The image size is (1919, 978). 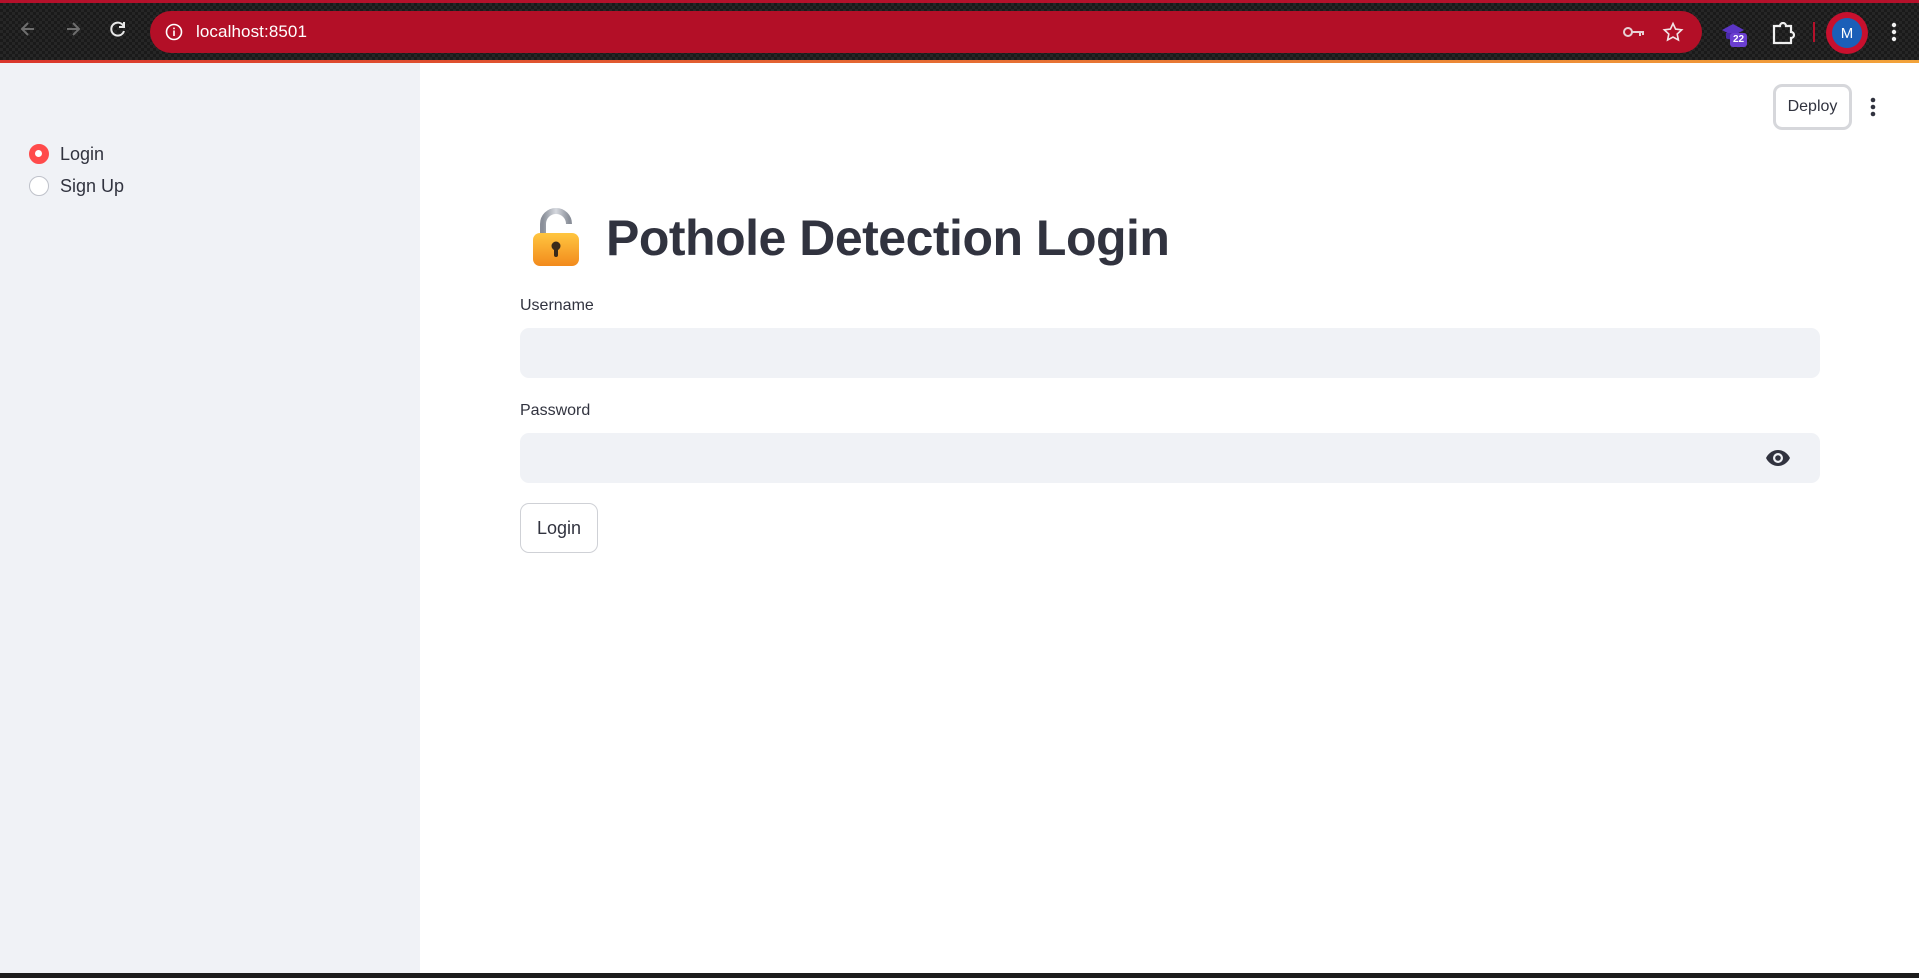 What do you see at coordinates (1673, 32) in the screenshot?
I see `star-icon` at bounding box center [1673, 32].